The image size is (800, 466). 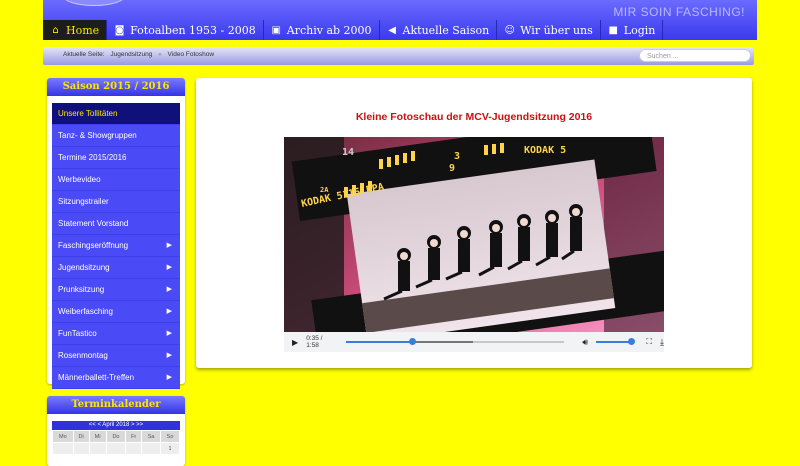 I want to click on calendar-weekday: Di, so click(x=81, y=436).